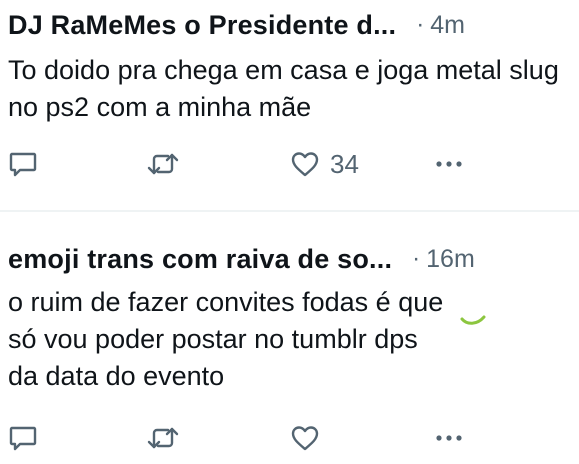 The height and width of the screenshot is (464, 579). I want to click on tweet-header: emoji trans com raiva de so... · 16m, so click(288, 259).